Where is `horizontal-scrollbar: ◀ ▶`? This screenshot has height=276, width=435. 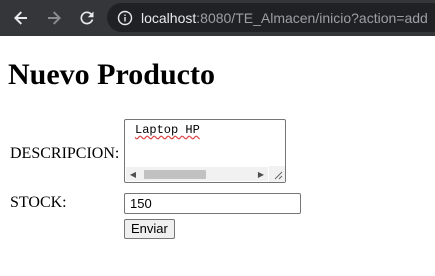
horizontal-scrollbar: ◀ ▶ is located at coordinates (197, 174).